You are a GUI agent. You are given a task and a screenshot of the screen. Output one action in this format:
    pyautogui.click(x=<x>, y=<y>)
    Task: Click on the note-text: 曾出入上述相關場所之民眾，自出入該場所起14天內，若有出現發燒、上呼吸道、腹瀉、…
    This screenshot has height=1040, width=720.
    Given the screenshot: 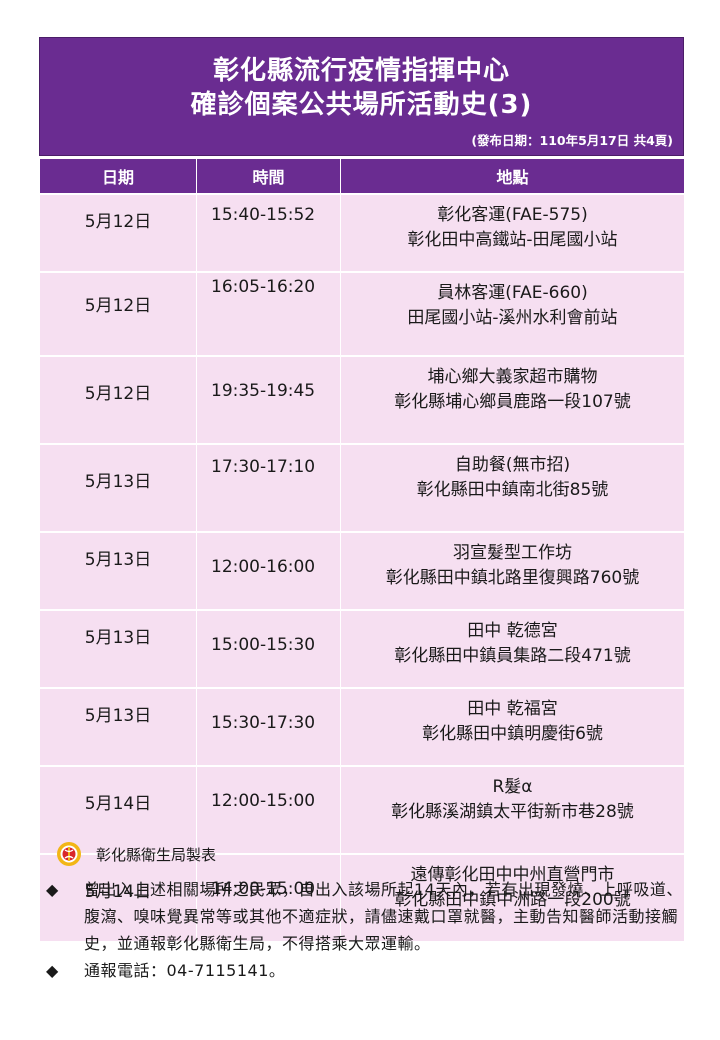 What is the action you would take?
    pyautogui.click(x=383, y=916)
    